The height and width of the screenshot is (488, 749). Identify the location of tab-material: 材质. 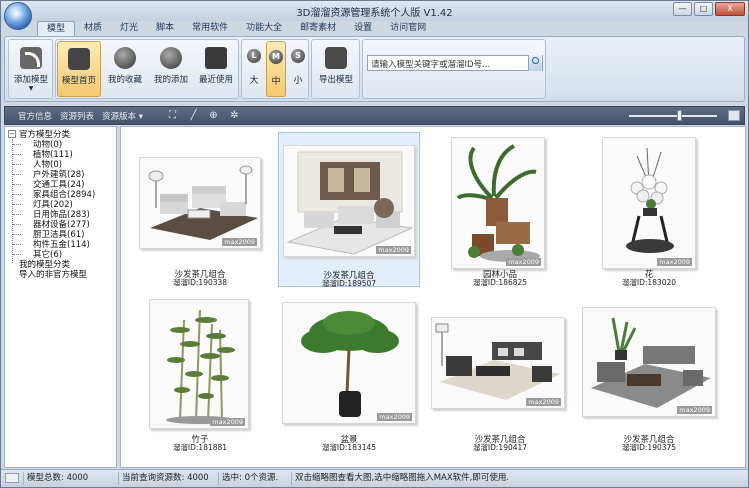
(93, 28).